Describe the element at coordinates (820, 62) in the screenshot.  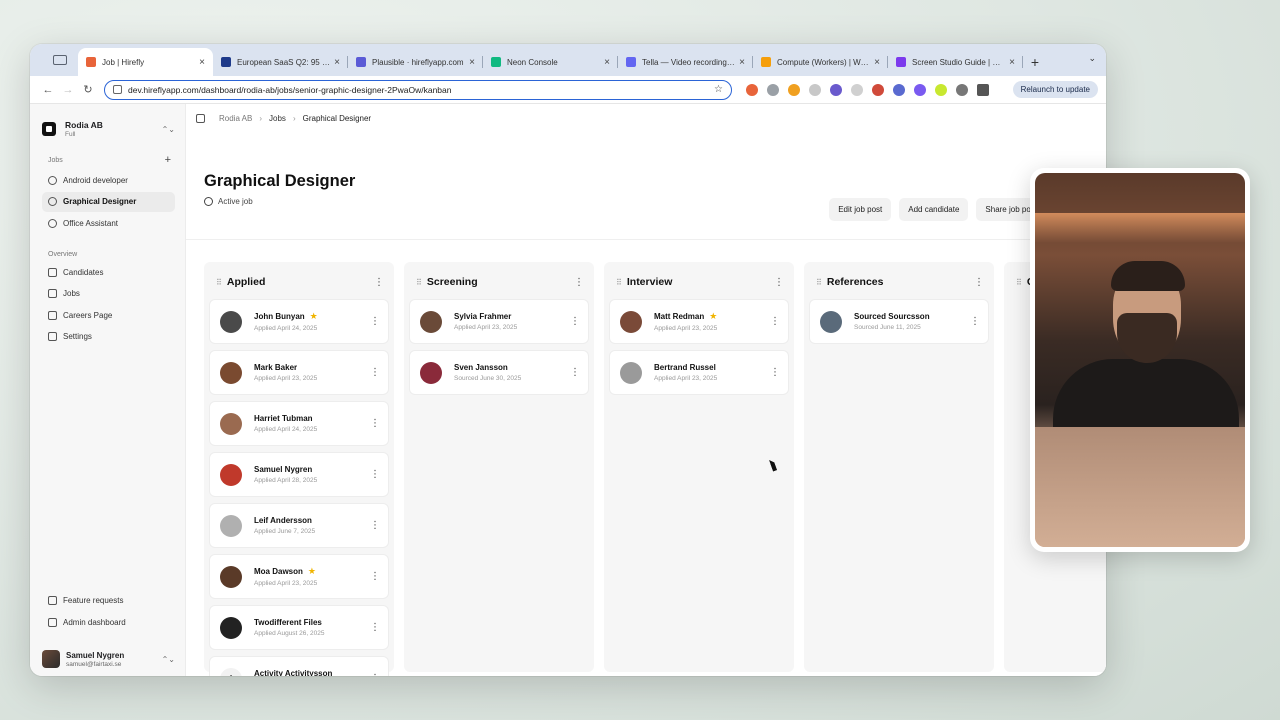
I see `browser-tab: Compute (Workers) | Worke ×` at that location.